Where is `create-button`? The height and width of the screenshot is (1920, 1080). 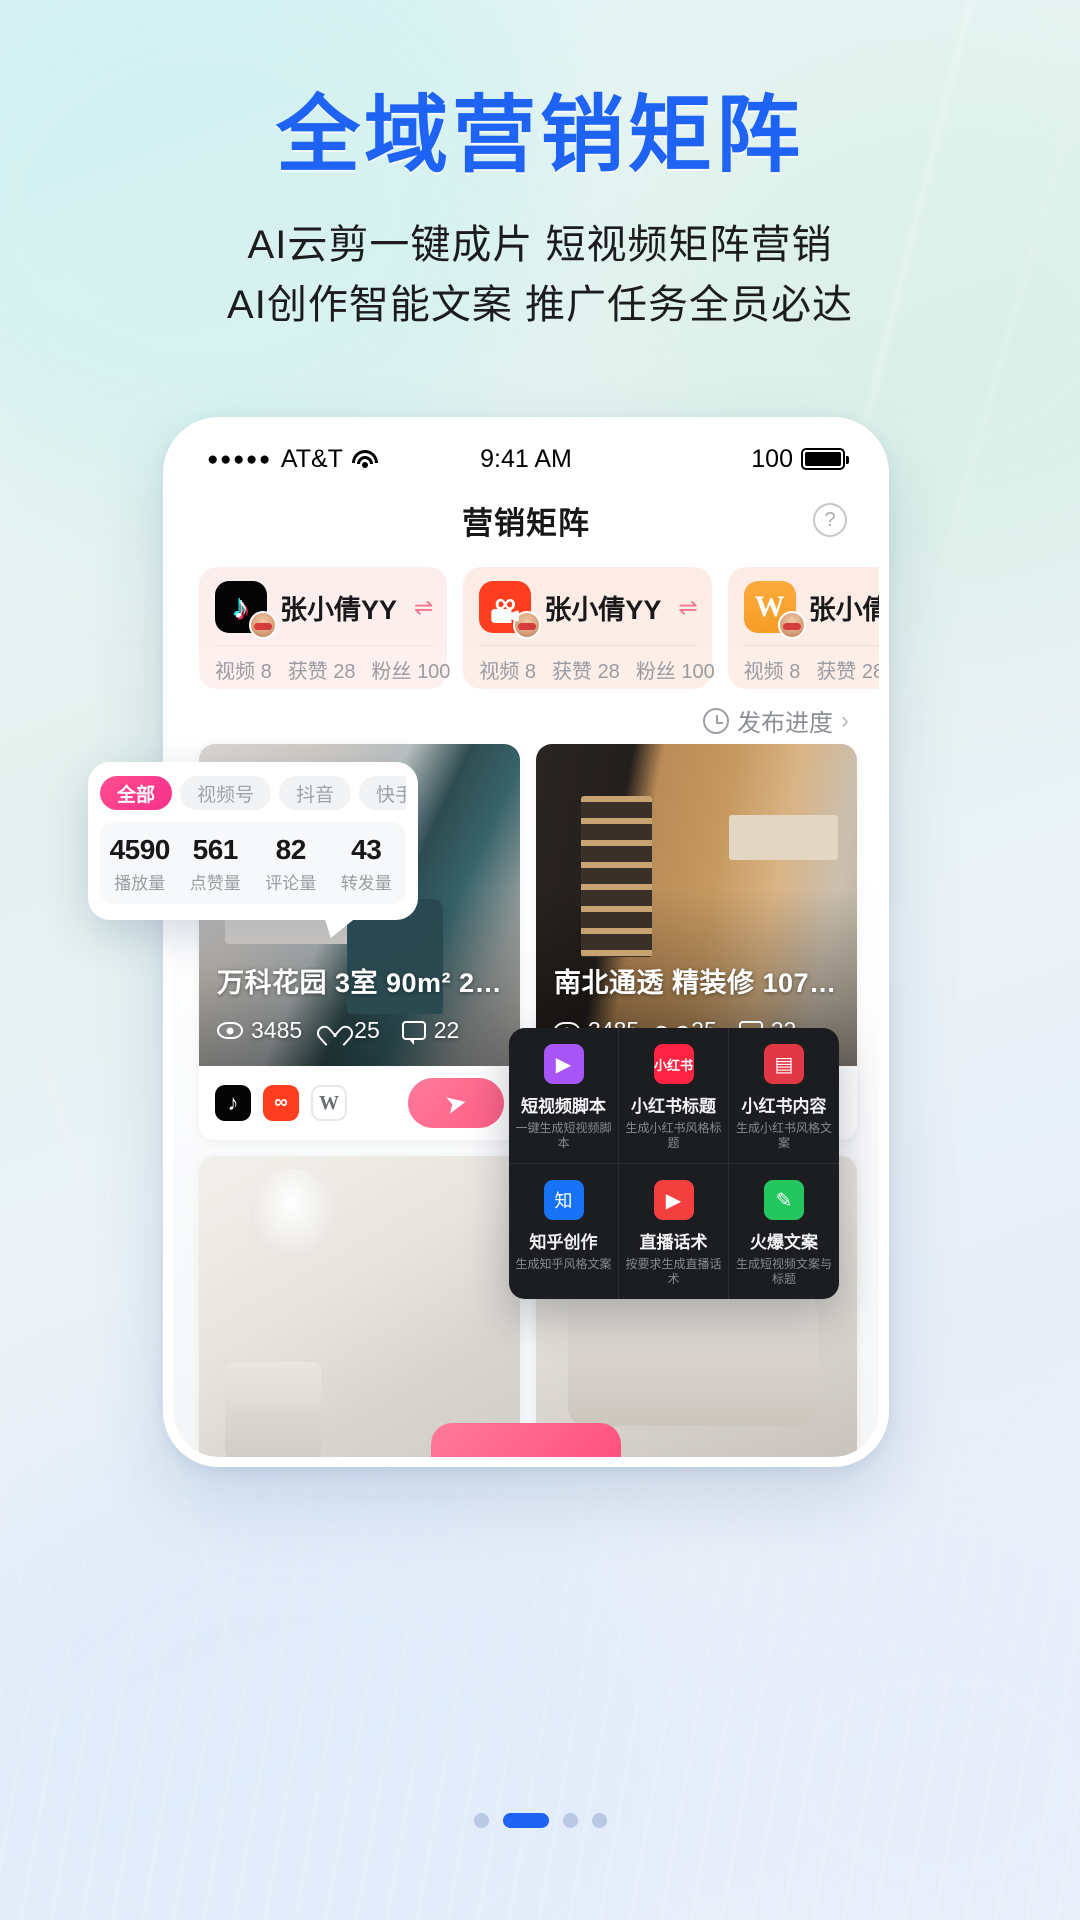
create-button is located at coordinates (526, 1440).